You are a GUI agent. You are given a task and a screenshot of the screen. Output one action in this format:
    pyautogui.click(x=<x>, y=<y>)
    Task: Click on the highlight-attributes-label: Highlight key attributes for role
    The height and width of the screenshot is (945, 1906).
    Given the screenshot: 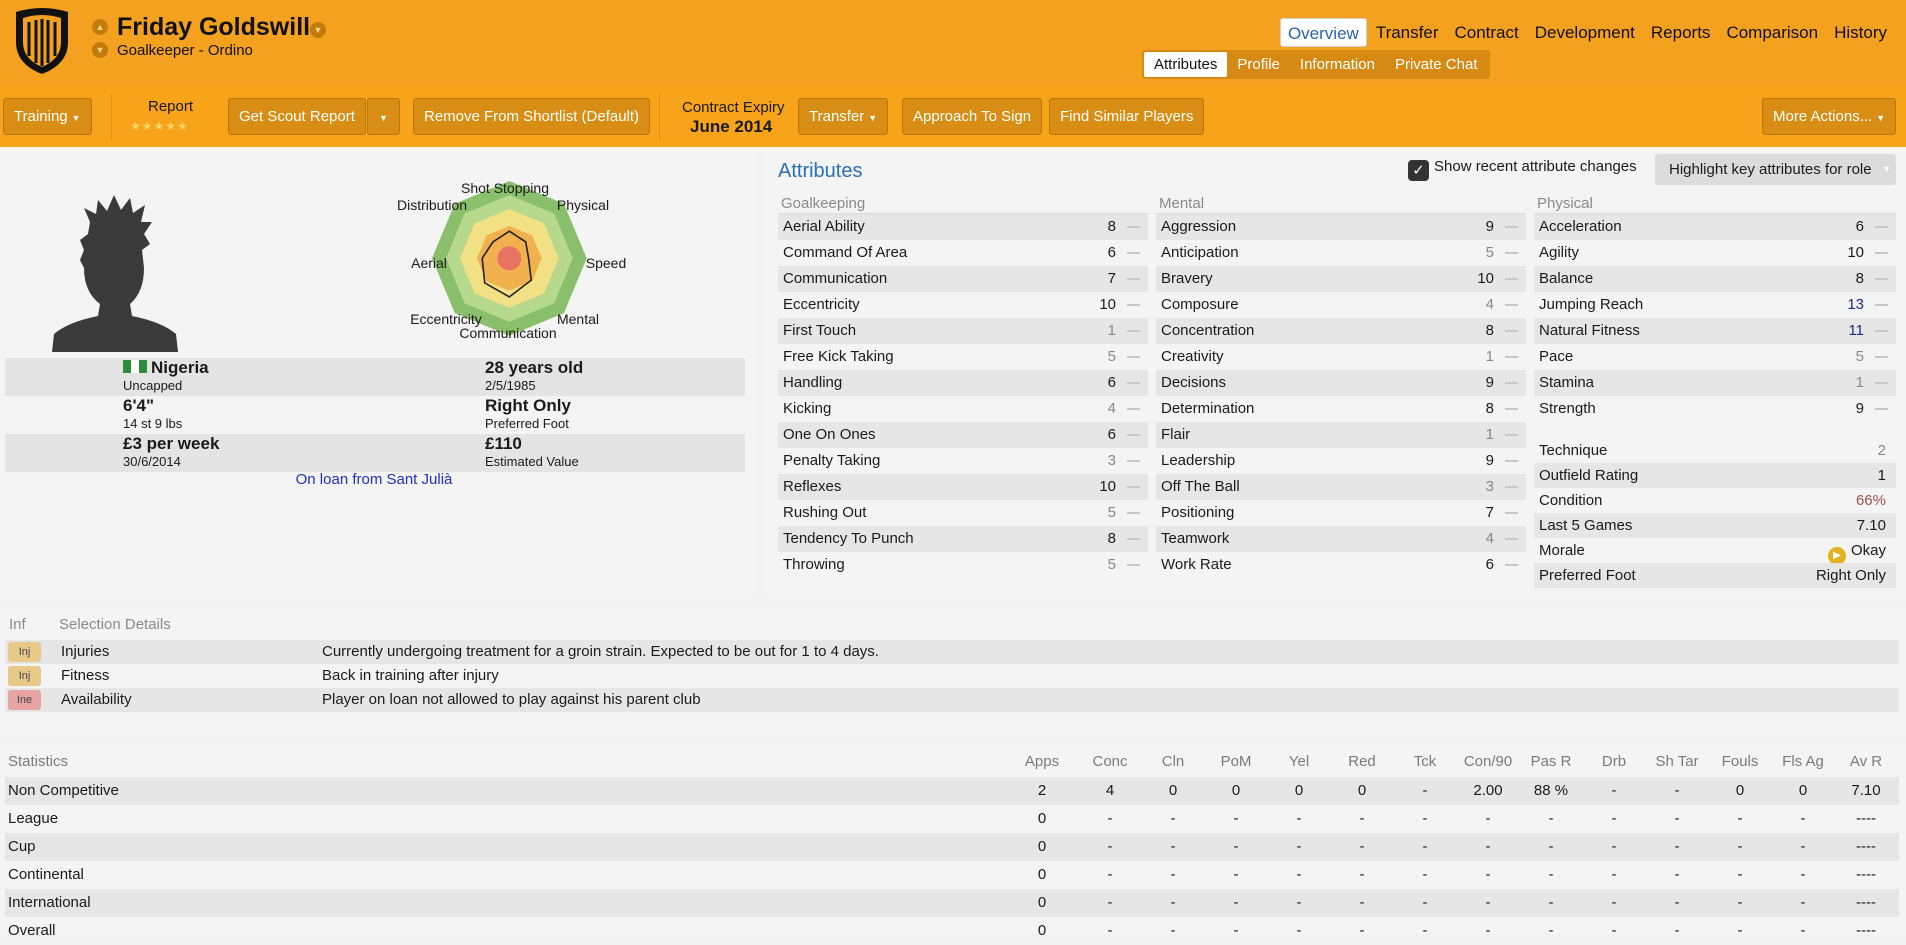 What is the action you would take?
    pyautogui.click(x=1770, y=169)
    